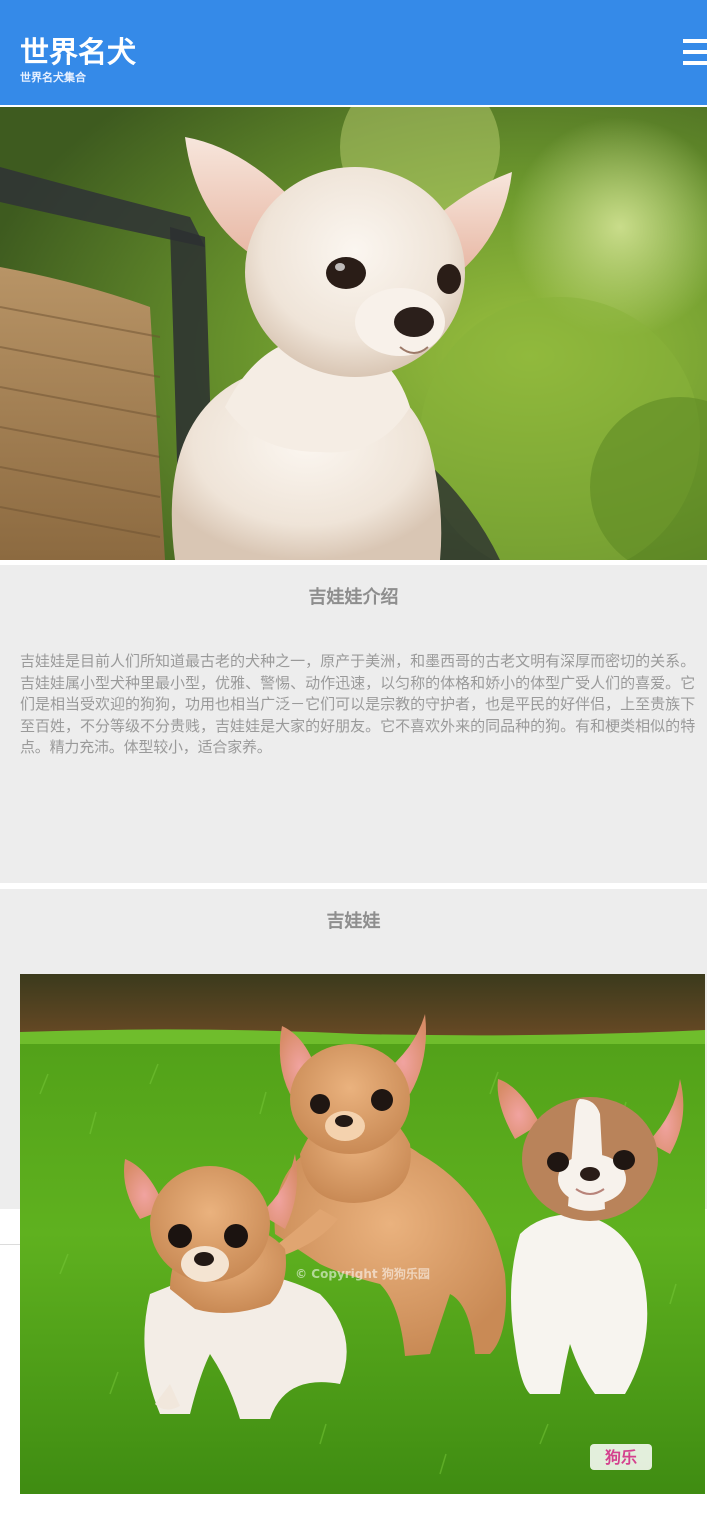  What do you see at coordinates (353, 52) in the screenshot?
I see `site-header: 世界名犬 世界名犬集合` at bounding box center [353, 52].